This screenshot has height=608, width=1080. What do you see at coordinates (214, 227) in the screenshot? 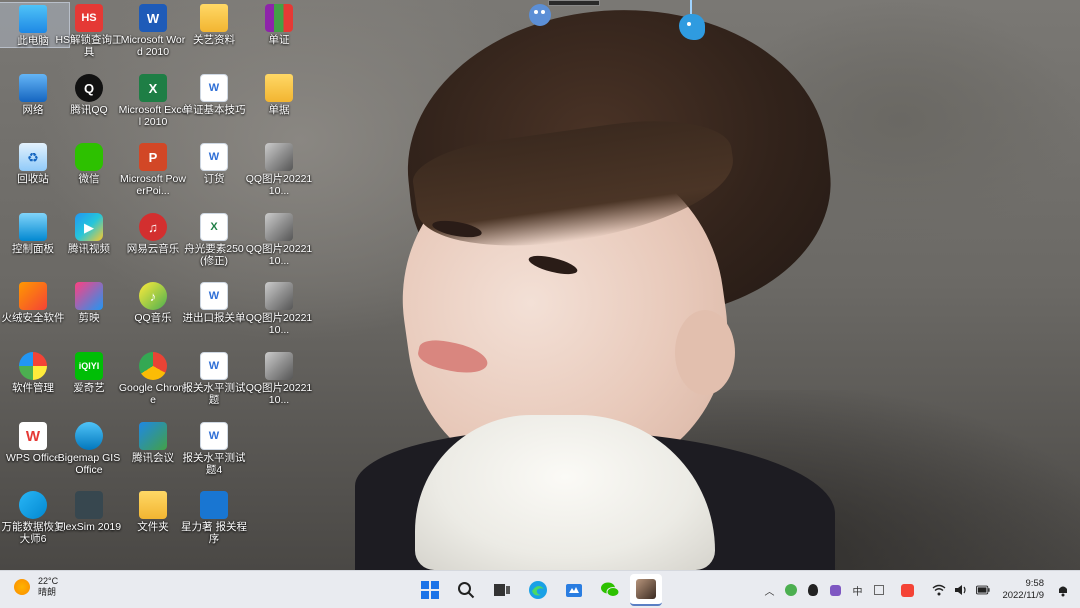
I see `excel-doc-icon: X` at bounding box center [214, 227].